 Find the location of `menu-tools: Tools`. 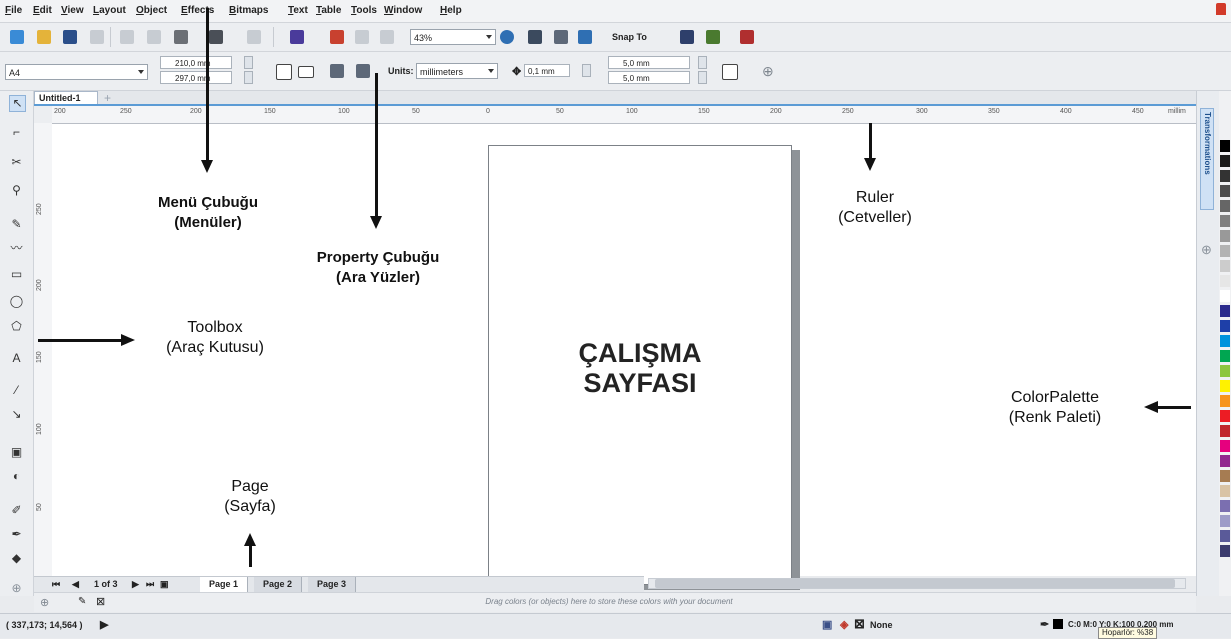

menu-tools: Tools is located at coordinates (364, 10).